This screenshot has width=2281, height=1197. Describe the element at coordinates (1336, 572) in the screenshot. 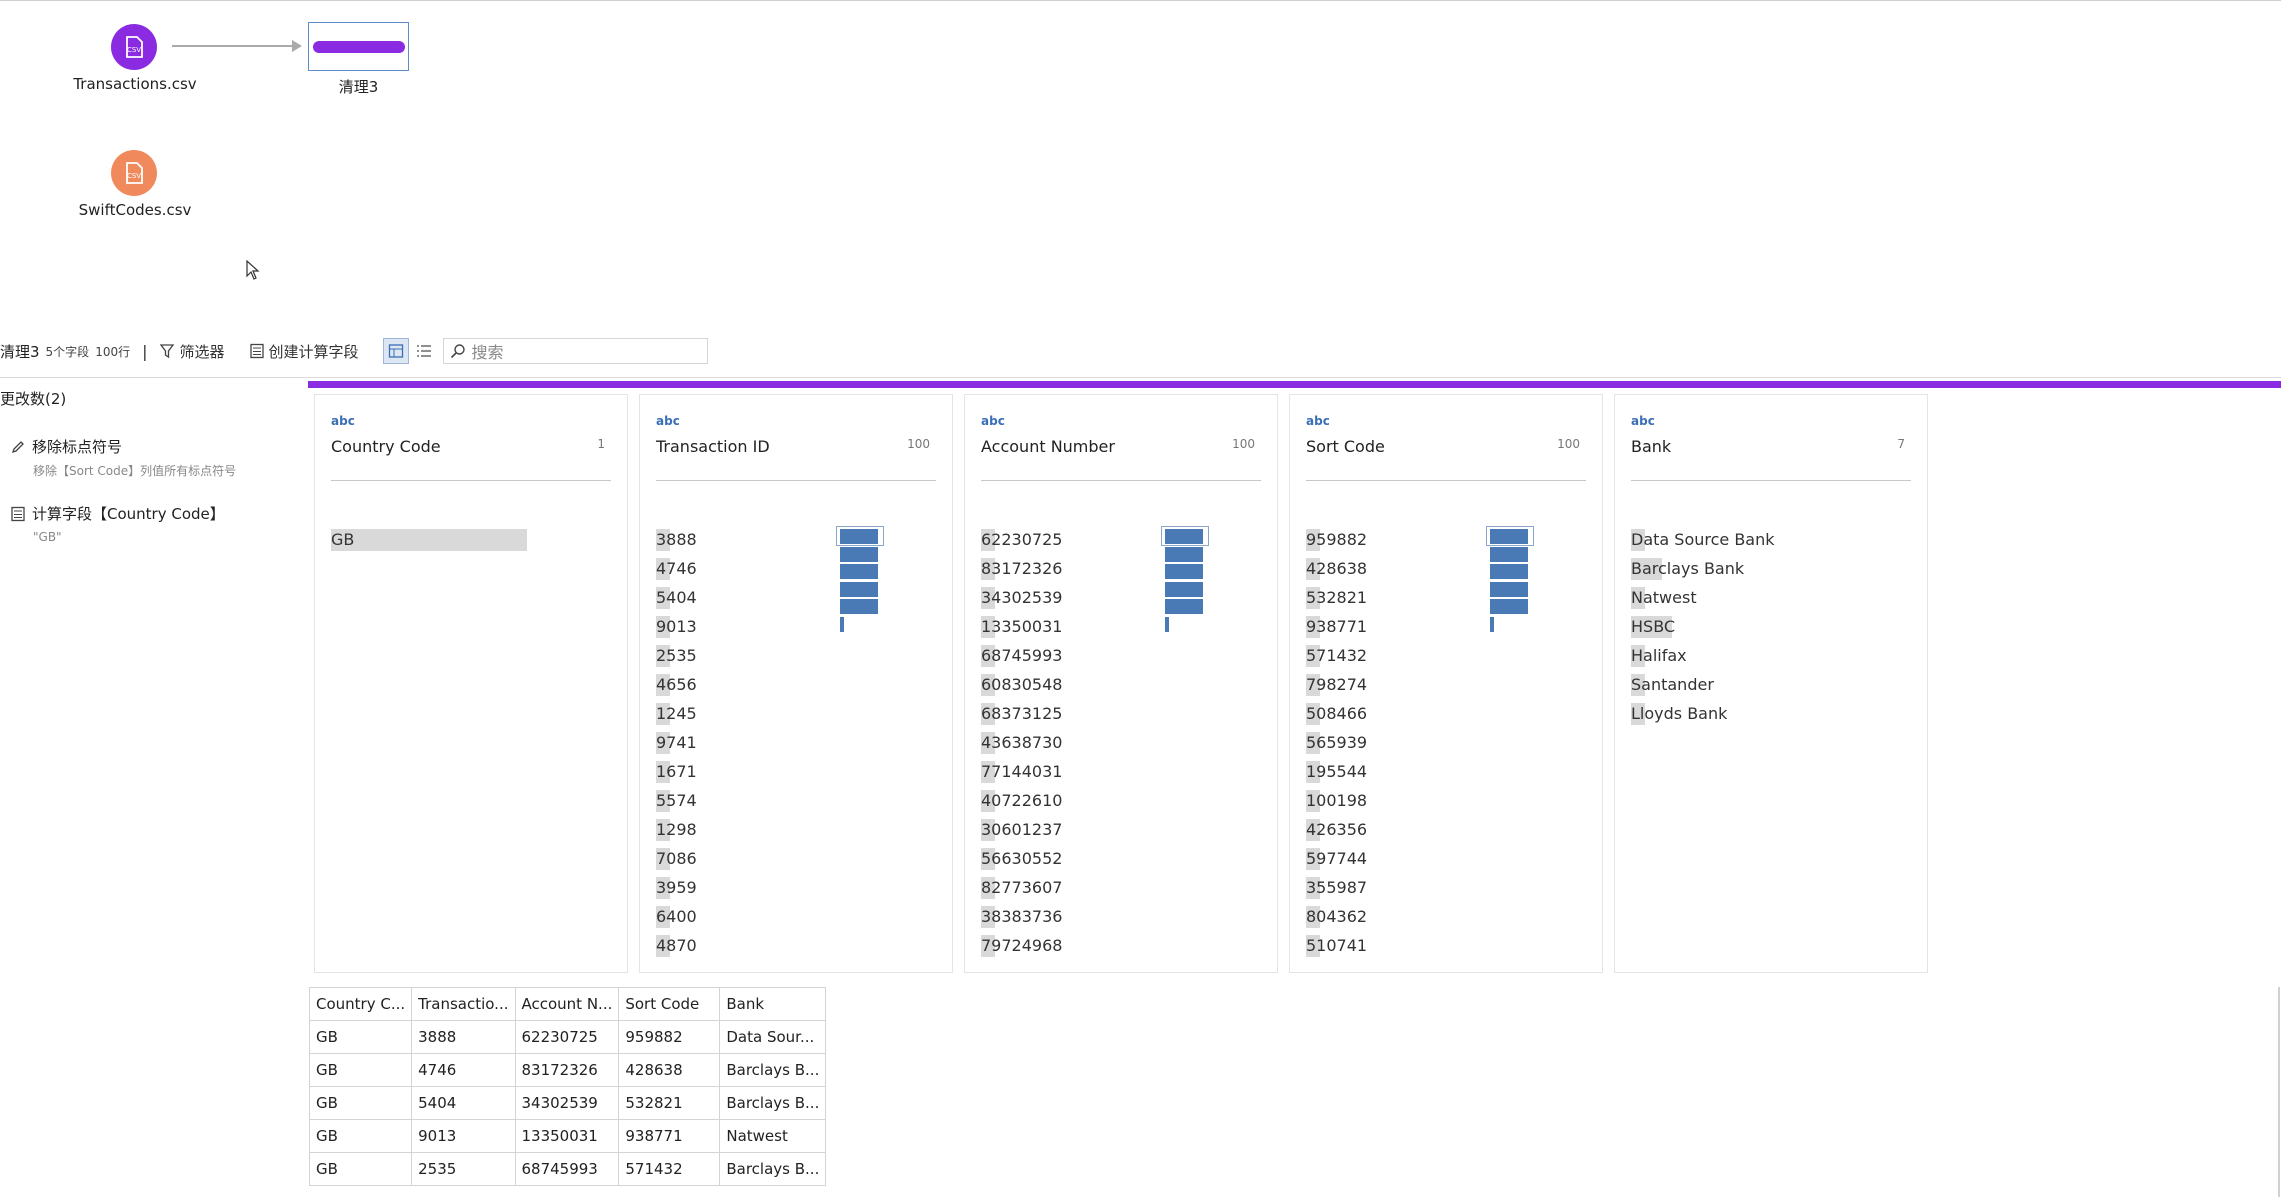

I see `value-row: 428638` at that location.